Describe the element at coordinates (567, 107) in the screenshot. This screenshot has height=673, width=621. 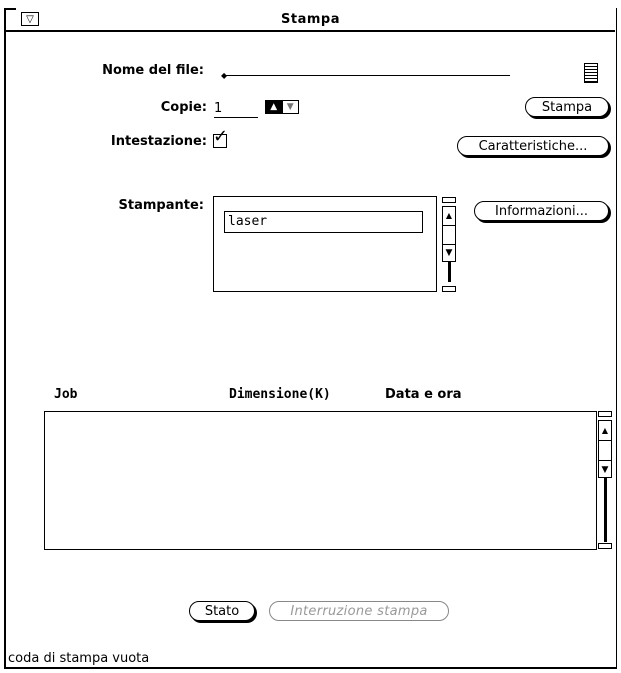
I see `print-button: Stampa` at that location.